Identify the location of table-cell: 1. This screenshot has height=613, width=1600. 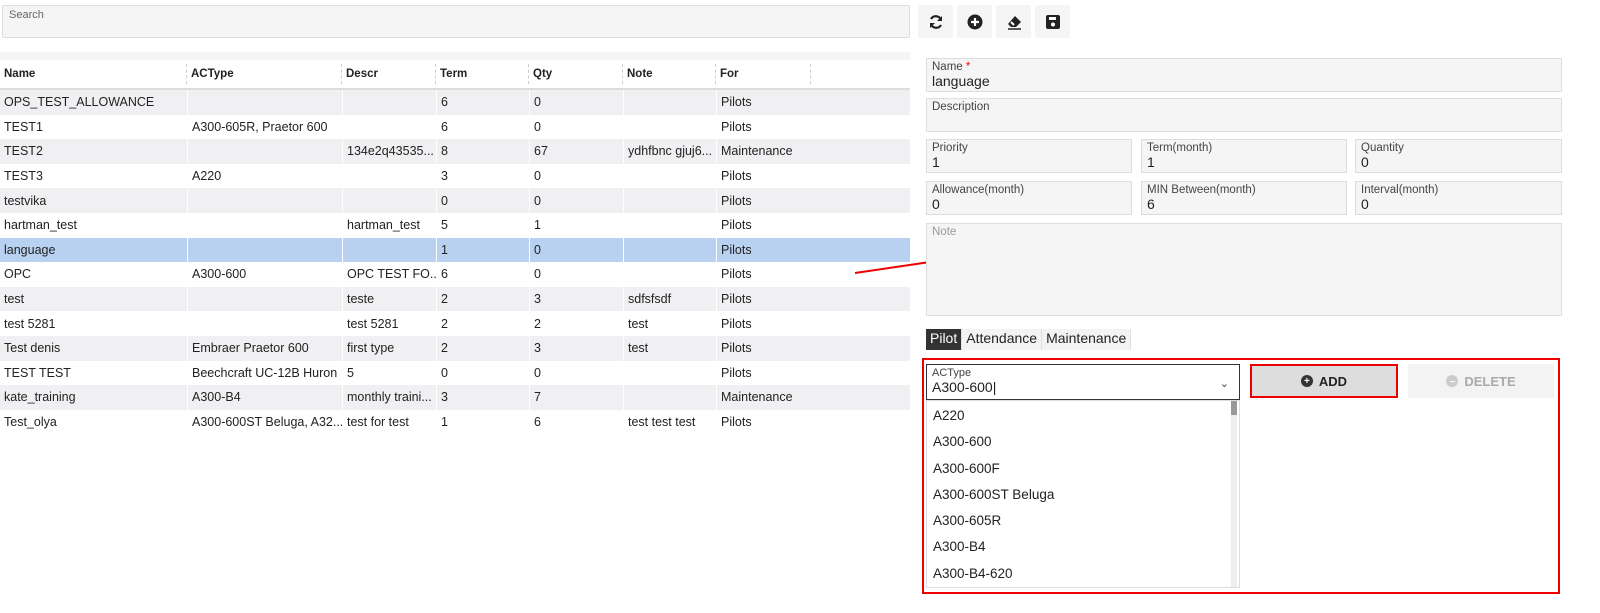
(482, 422).